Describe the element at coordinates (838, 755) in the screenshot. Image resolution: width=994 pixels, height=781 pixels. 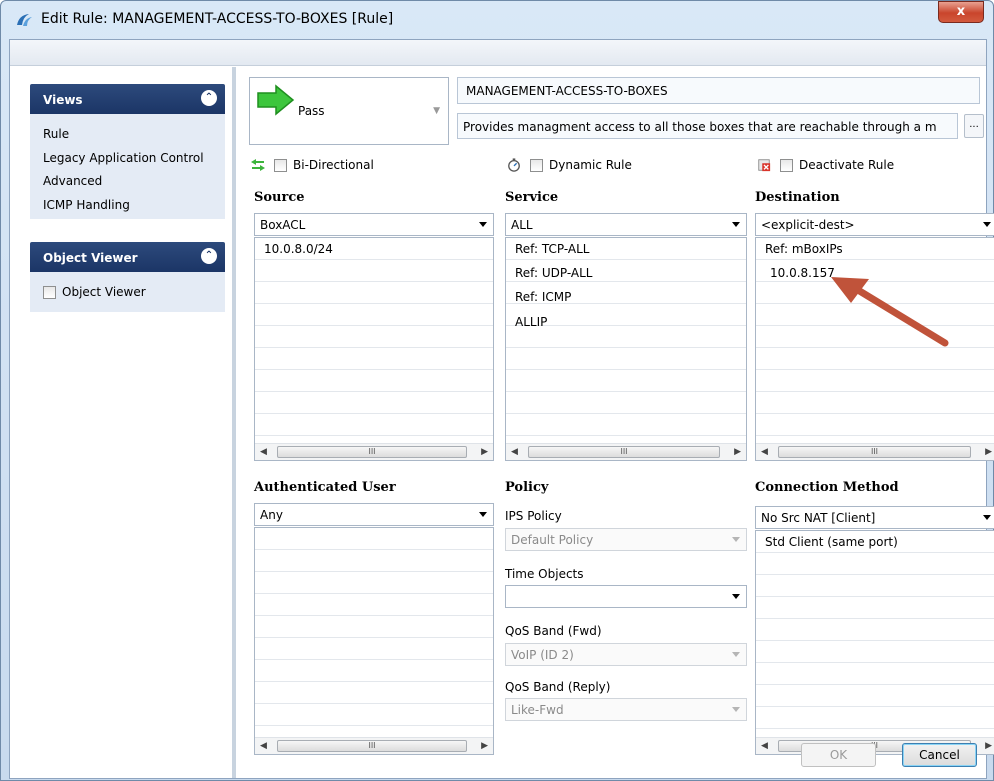
I see `ok-button: OK` at that location.